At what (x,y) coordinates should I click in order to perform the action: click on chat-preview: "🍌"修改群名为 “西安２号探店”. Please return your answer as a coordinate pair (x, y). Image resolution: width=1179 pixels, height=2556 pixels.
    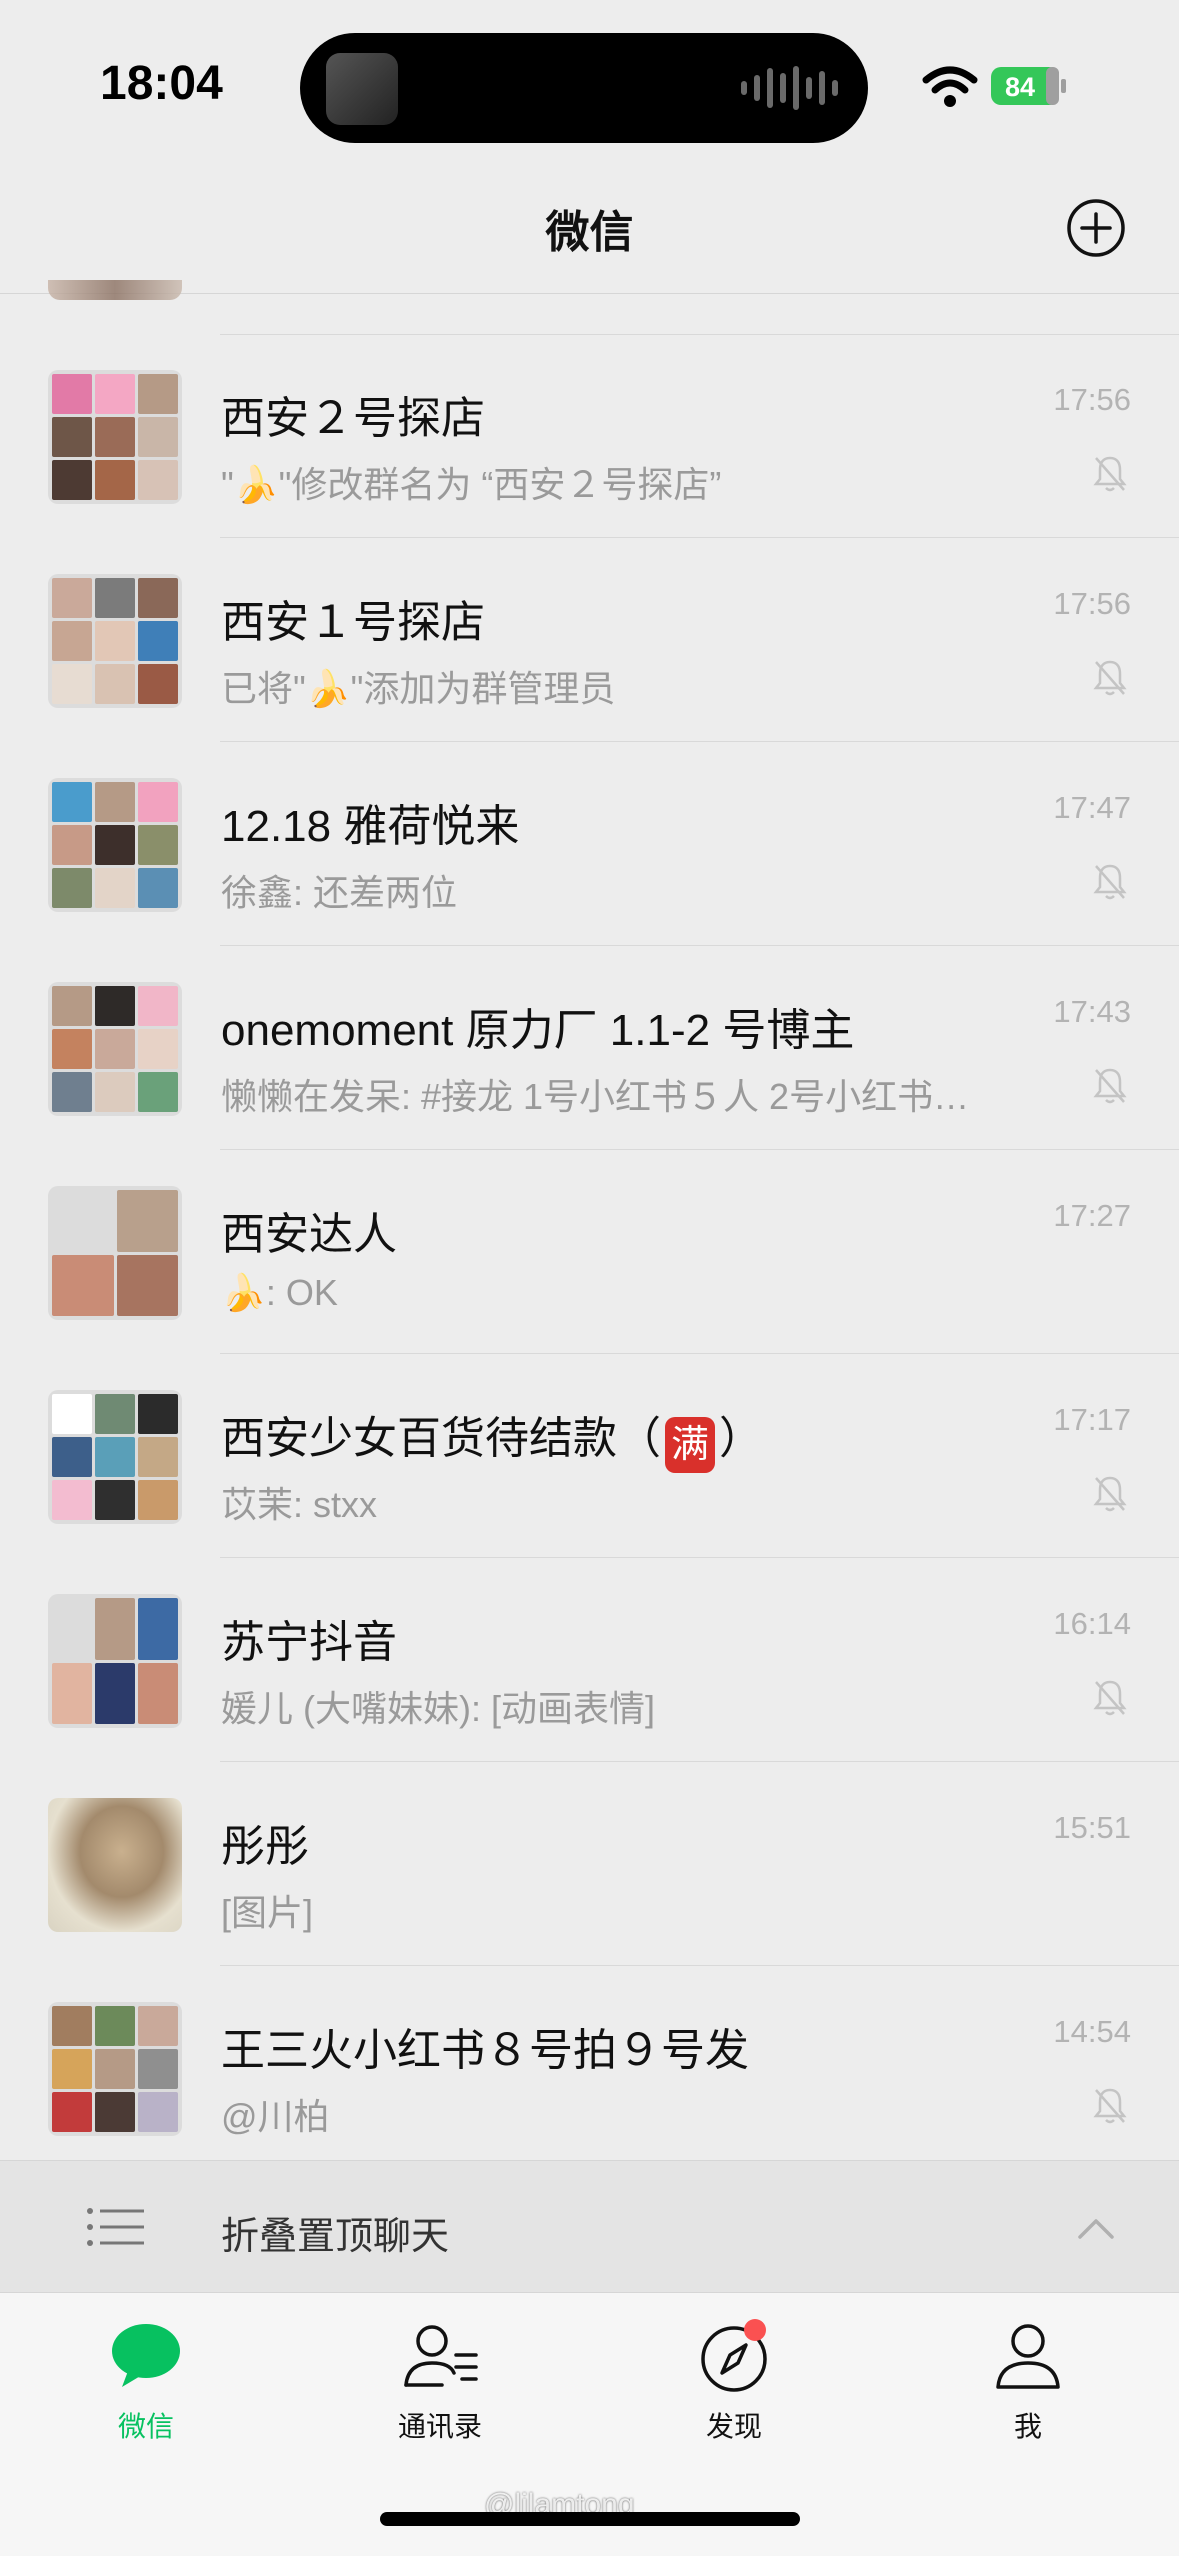
    Looking at the image, I should click on (471, 484).